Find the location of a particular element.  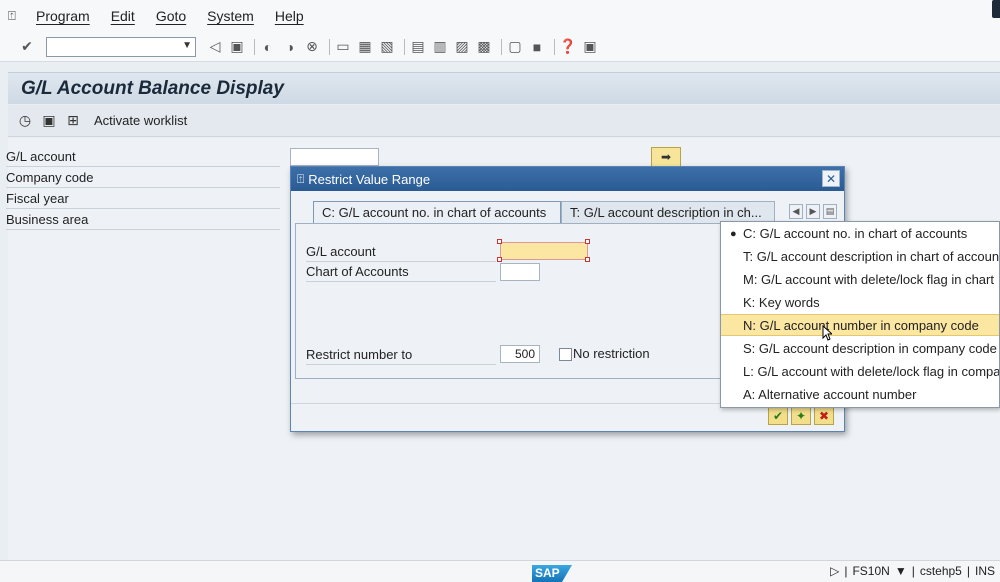

close-button: ✕ is located at coordinates (831, 178).